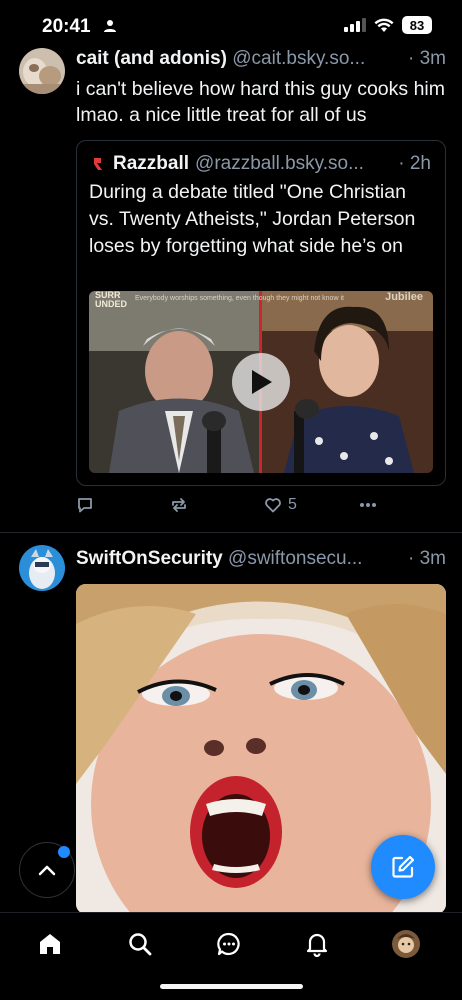  What do you see at coordinates (231, 986) in the screenshot?
I see `home-indicator` at bounding box center [231, 986].